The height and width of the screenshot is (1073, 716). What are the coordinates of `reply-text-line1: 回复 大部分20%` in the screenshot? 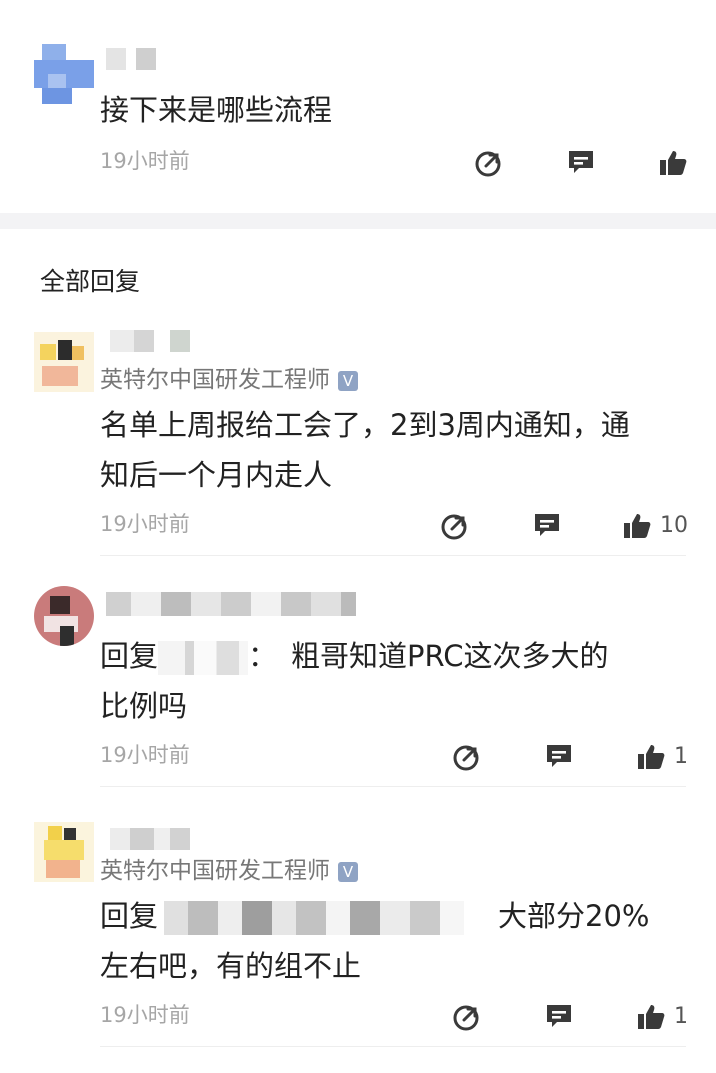 It's located at (374, 916).